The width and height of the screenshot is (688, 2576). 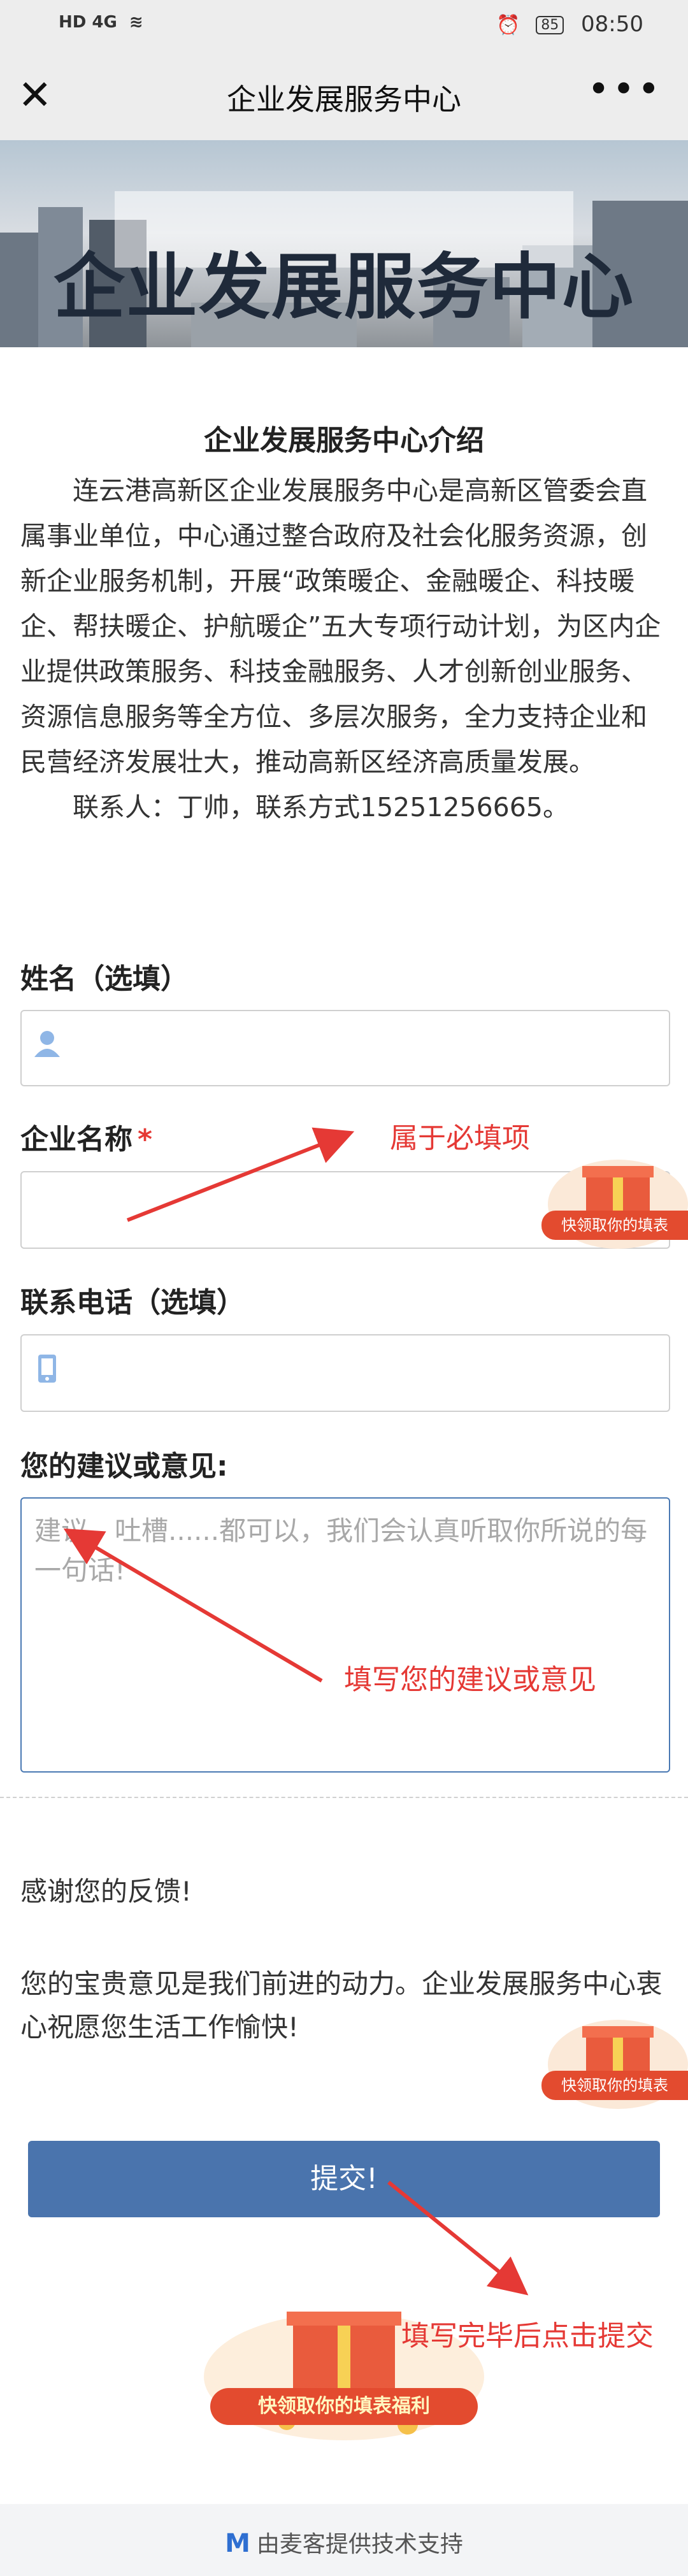 What do you see at coordinates (124, 1467) in the screenshot?
I see `suggestion-label: 您的建议或意见:` at bounding box center [124, 1467].